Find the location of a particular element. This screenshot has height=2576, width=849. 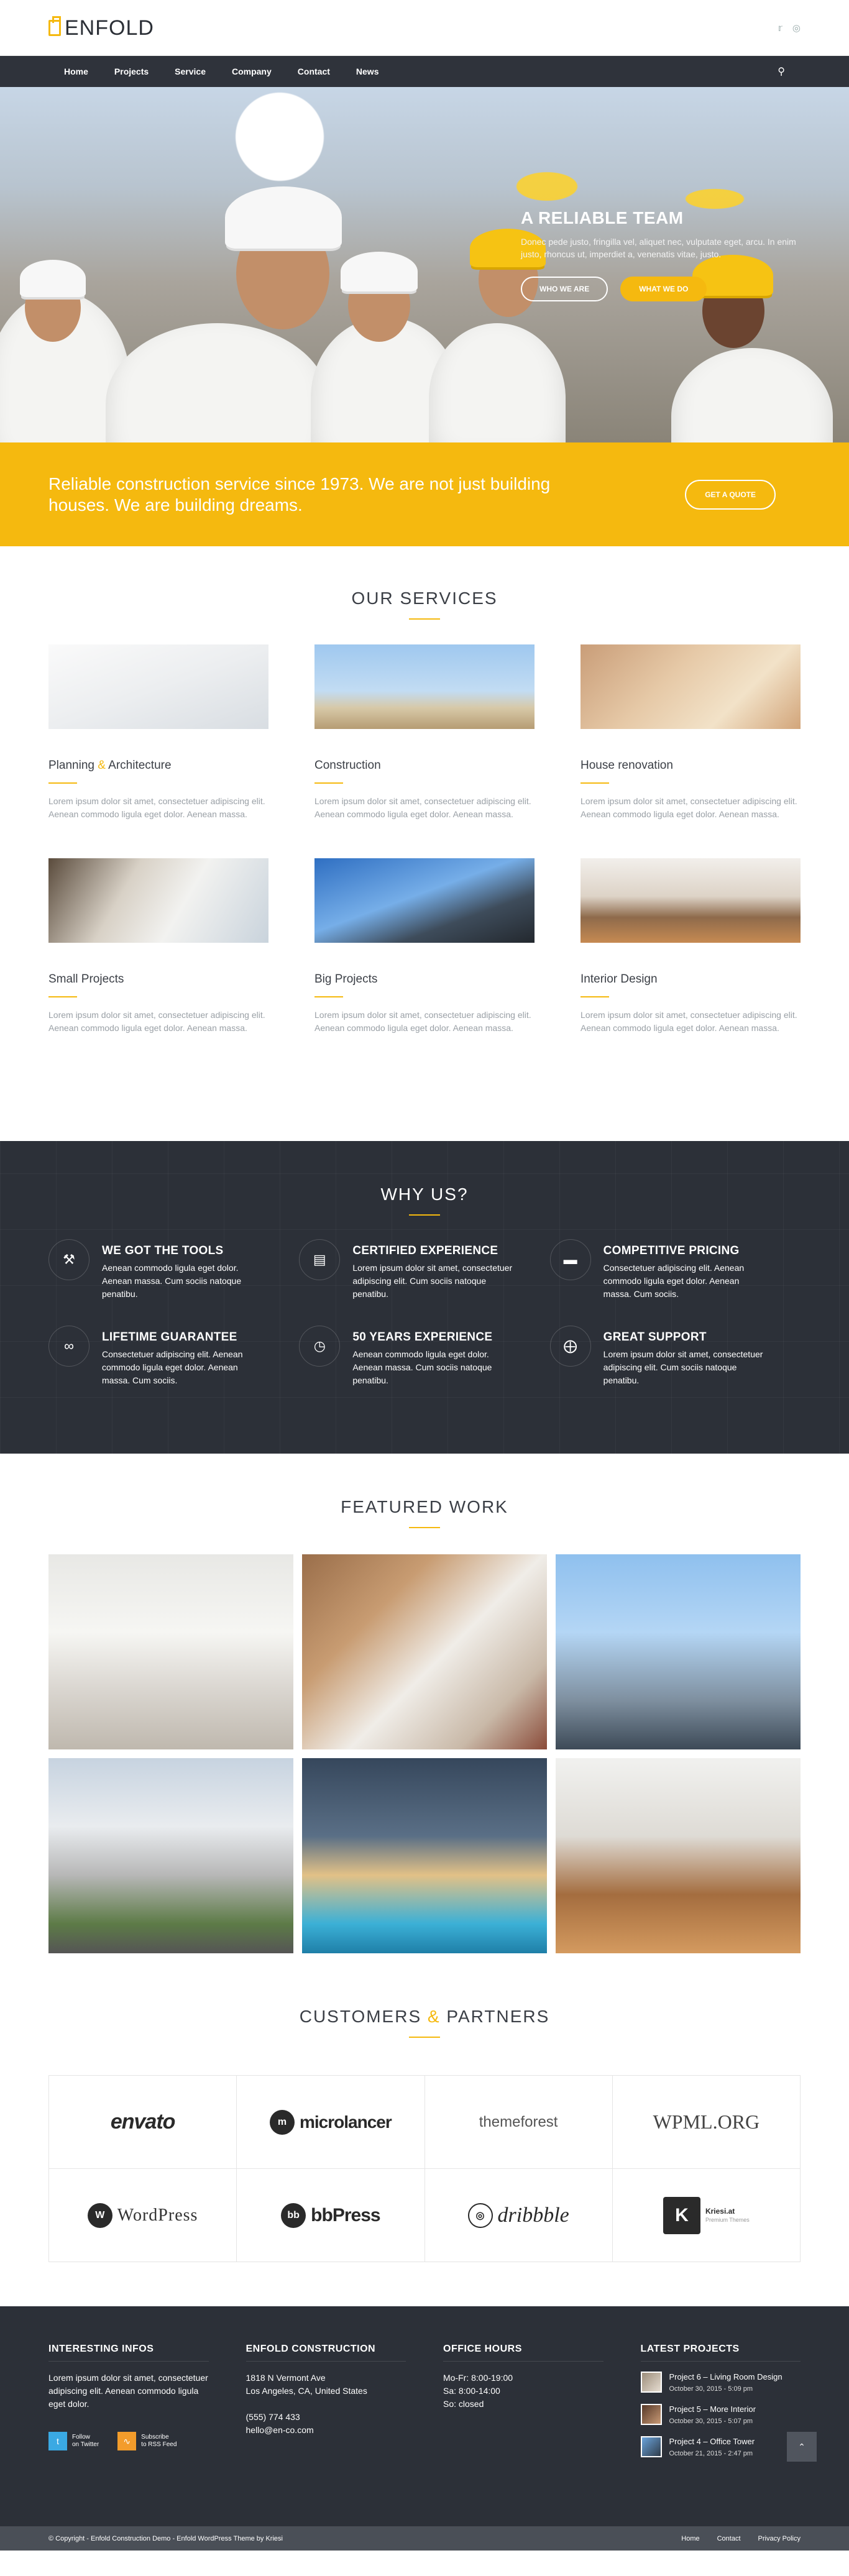

address-line-2: Los Angeles, CA, United States is located at coordinates (306, 2391).